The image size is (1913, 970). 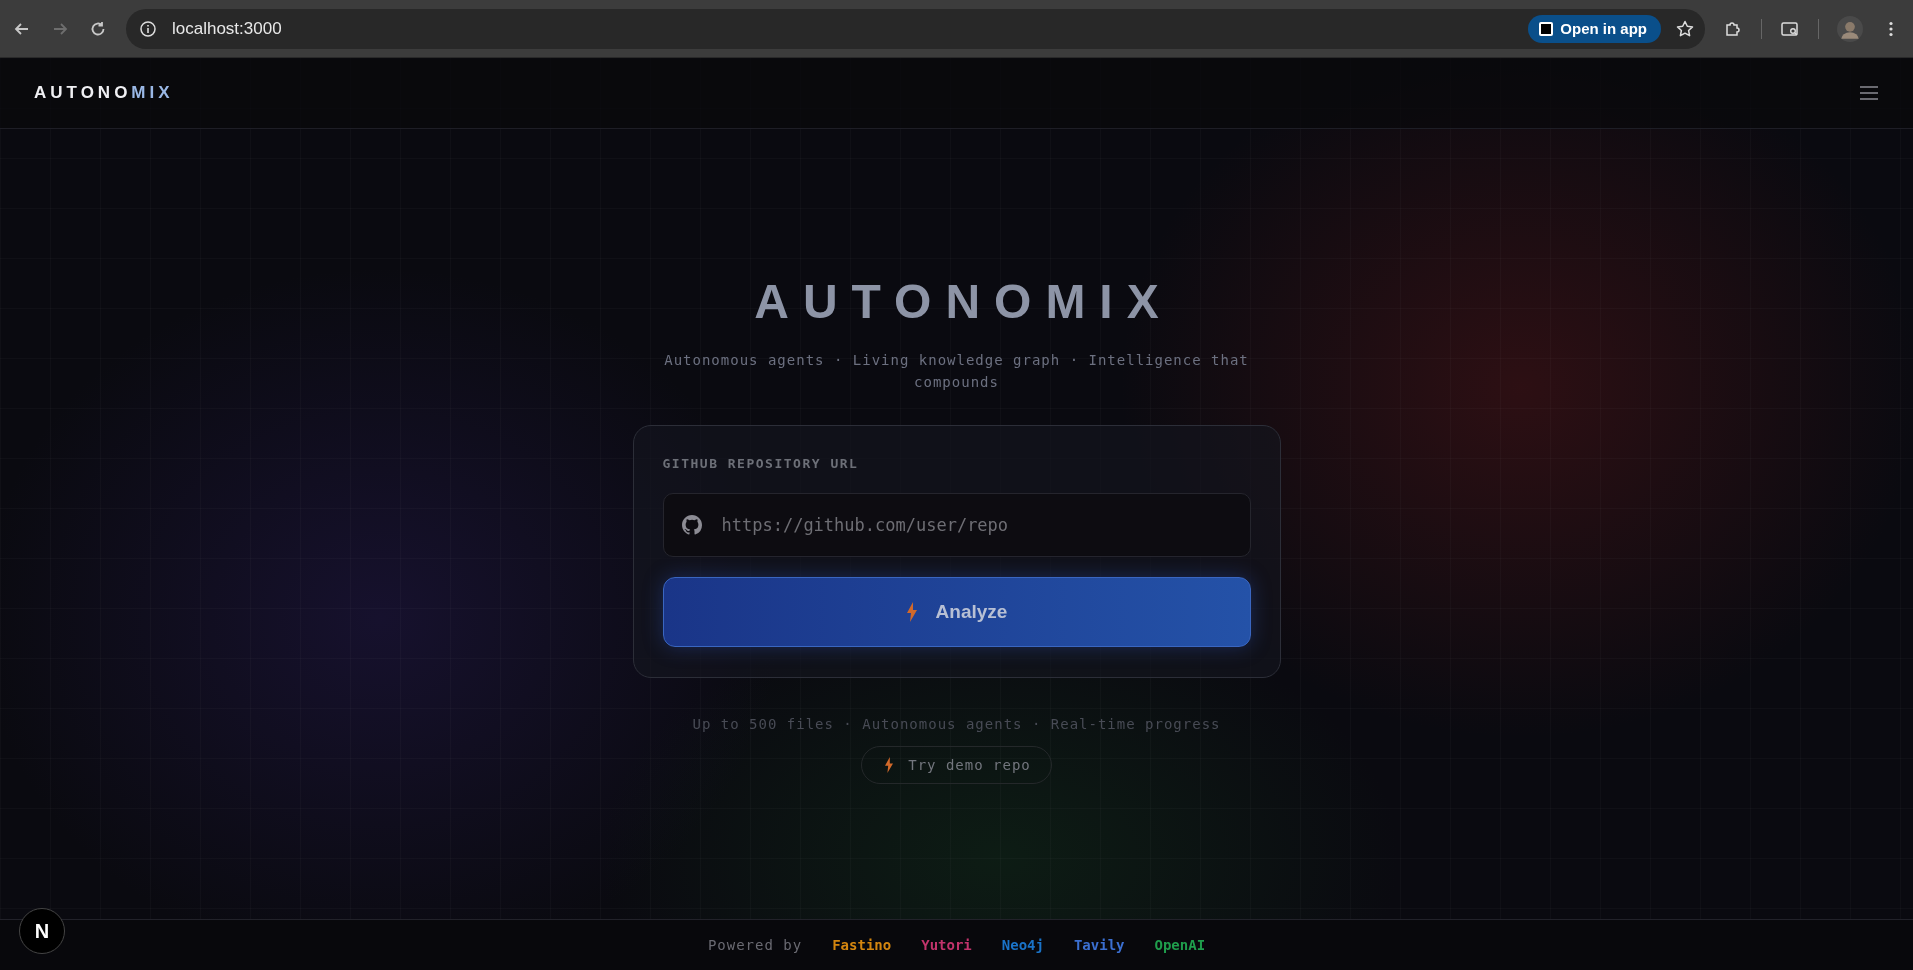 I want to click on address-bar: localhost:3000 Open in app, so click(x=915, y=28).